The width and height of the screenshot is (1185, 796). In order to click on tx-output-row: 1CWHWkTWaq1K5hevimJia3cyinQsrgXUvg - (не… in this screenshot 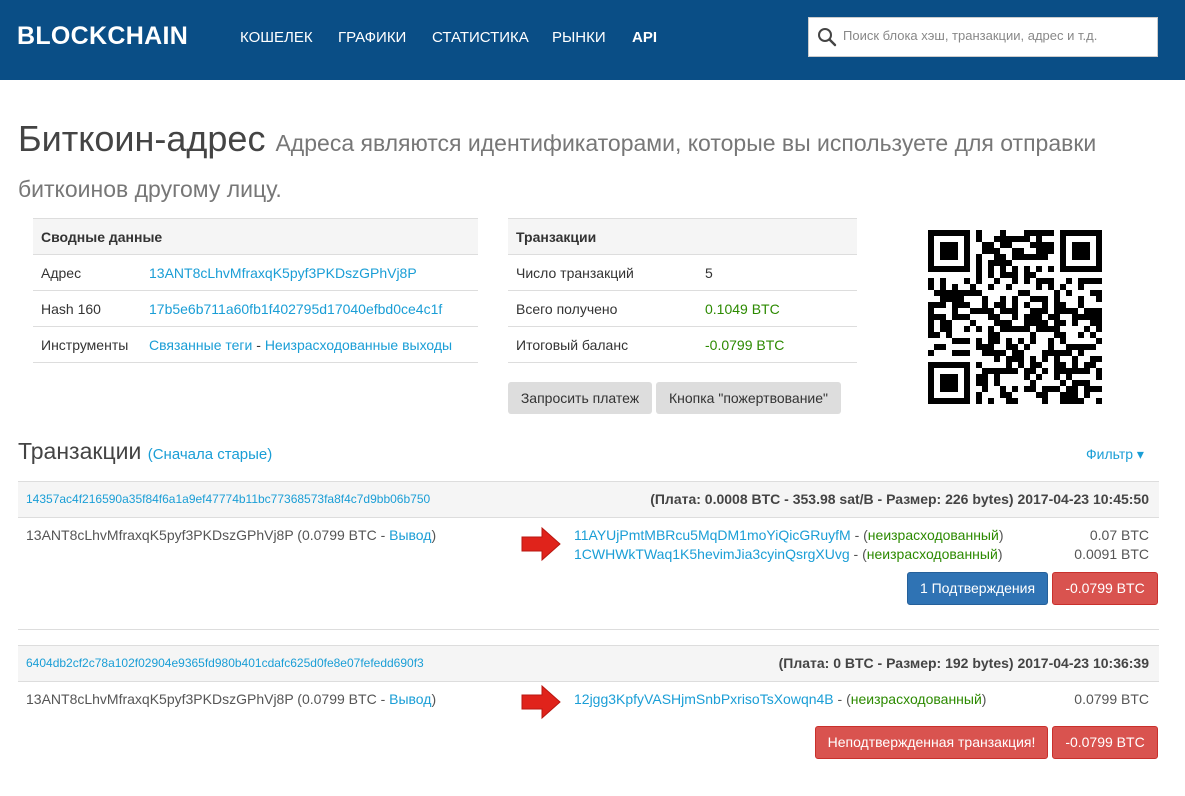, I will do `click(588, 556)`.